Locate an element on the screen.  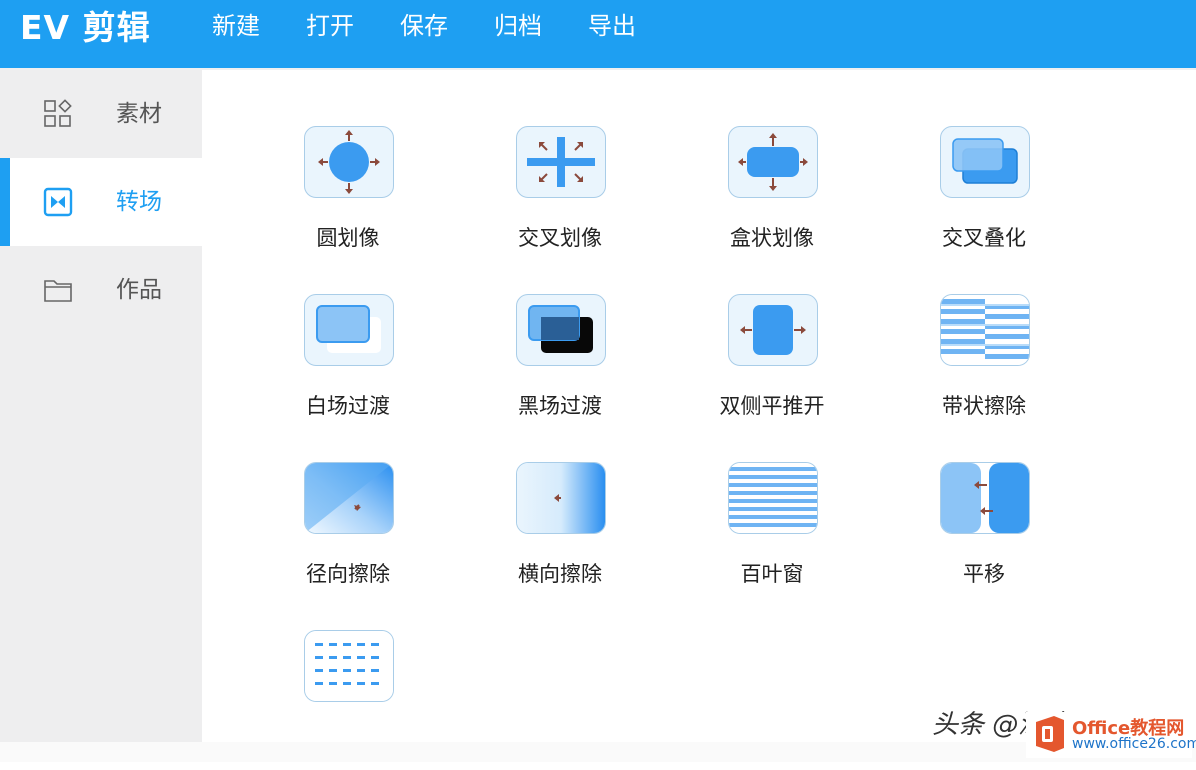
transition-label: 带状擦除 is located at coordinates (984, 406).